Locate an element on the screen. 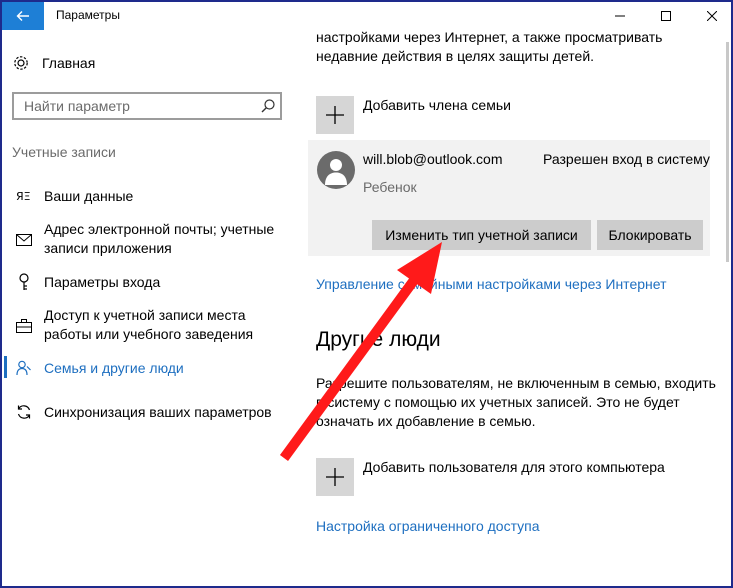  restricted-access-link: Настройка ограниченного доступа is located at coordinates (428, 526).